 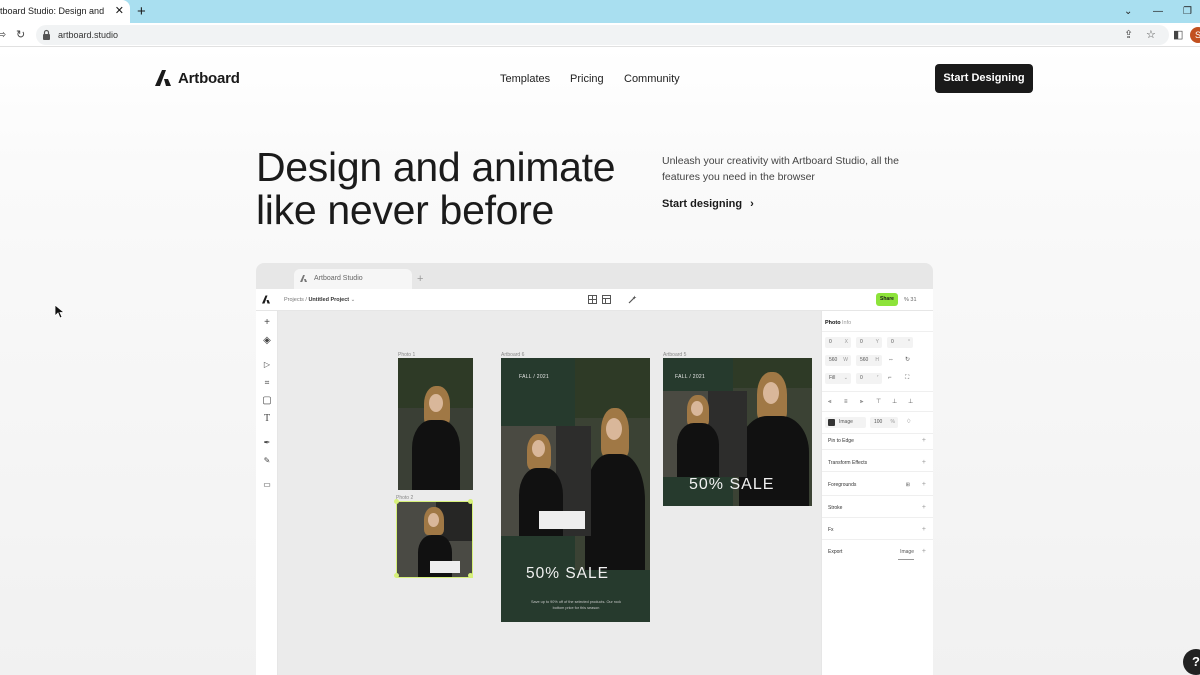 What do you see at coordinates (878, 422) in the screenshot?
I see `opacity-value: 100` at bounding box center [878, 422].